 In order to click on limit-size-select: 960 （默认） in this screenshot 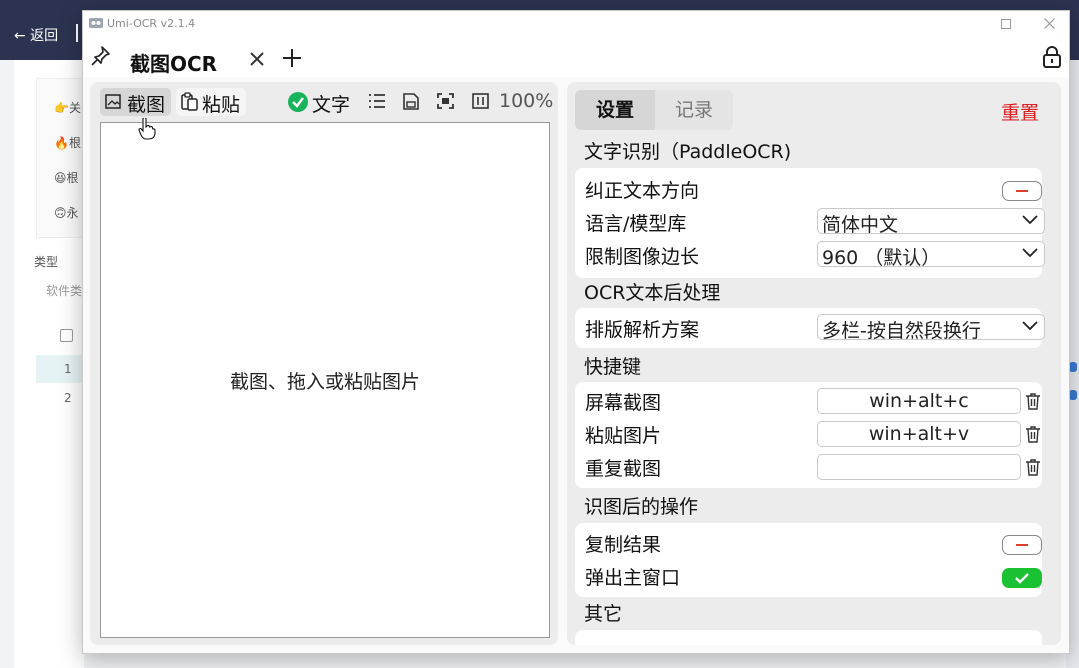, I will do `click(931, 255)`.